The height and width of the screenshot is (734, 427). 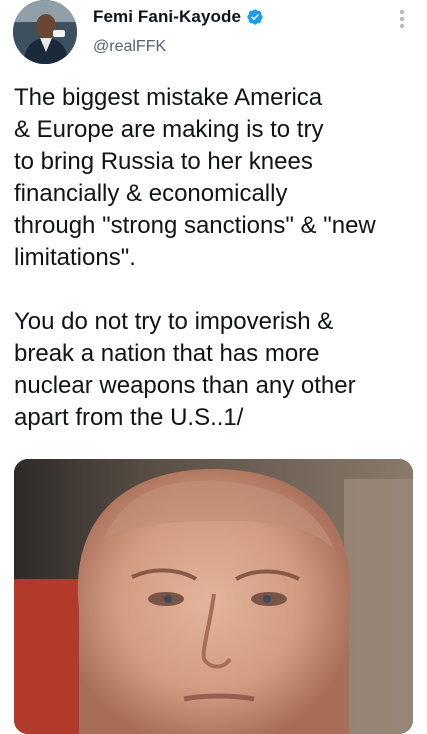 I want to click on author-display-name: Femi Fani-Kayode, so click(x=167, y=17).